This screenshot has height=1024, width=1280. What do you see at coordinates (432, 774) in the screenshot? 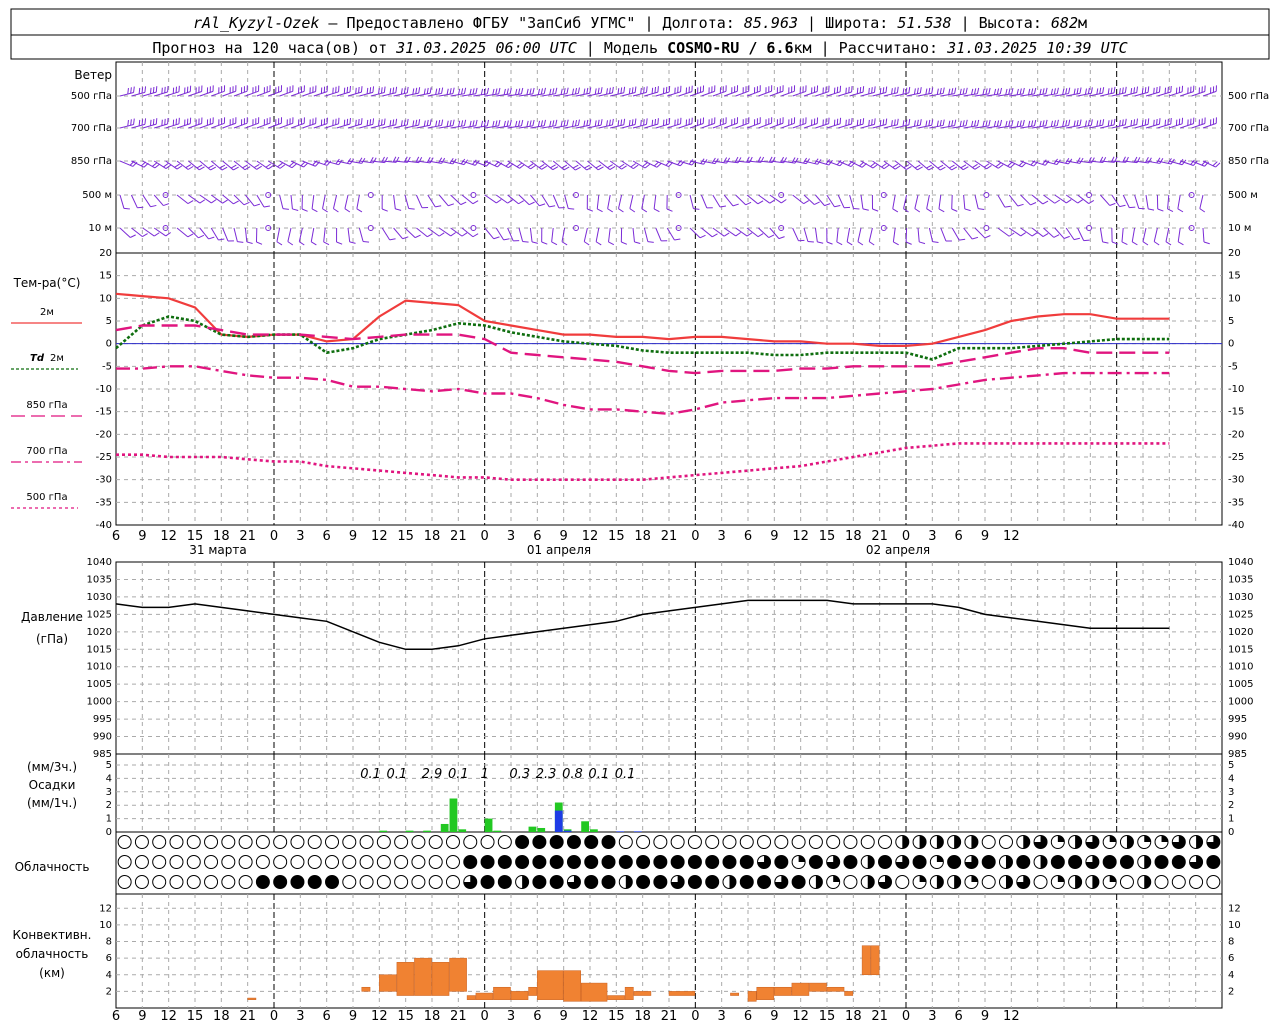
I see `precip-3h-sum: 2.9` at bounding box center [432, 774].